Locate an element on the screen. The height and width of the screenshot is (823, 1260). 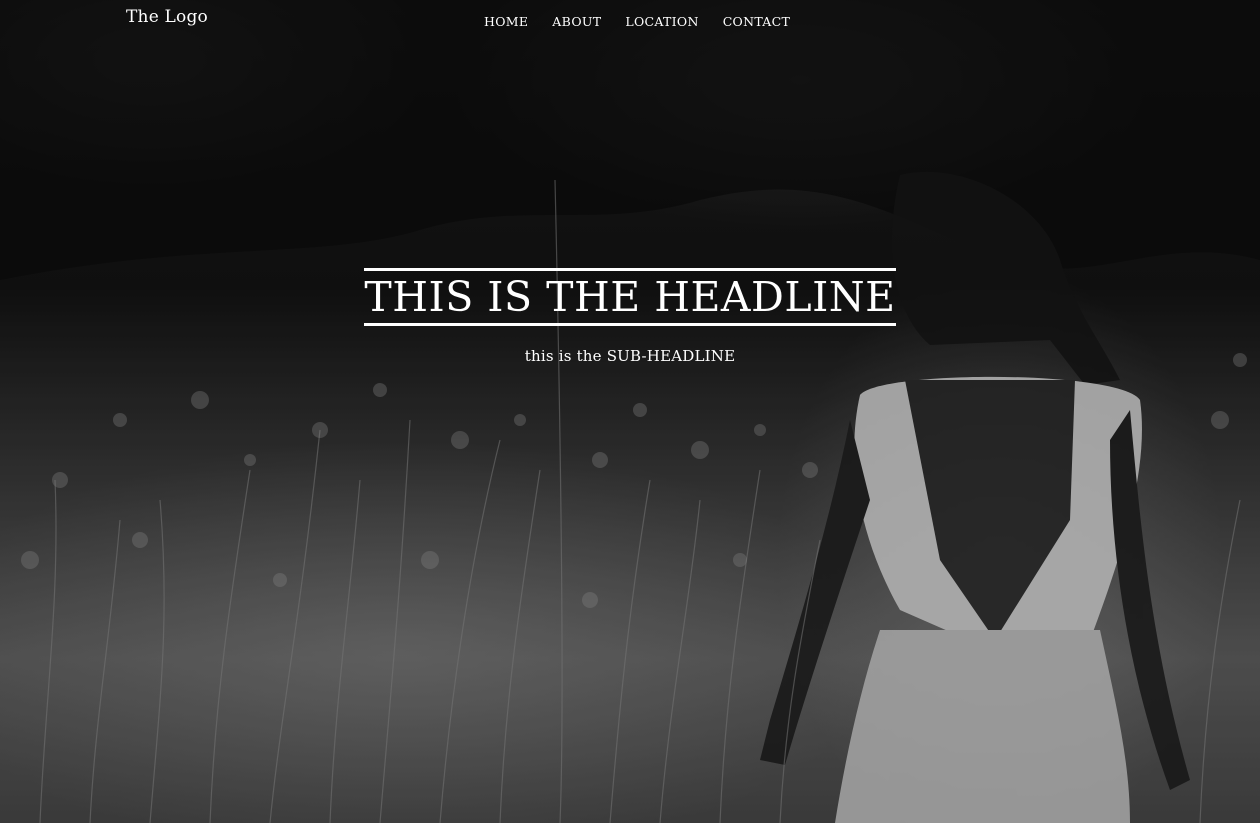
main-navigation: HOME ABOUT LOCATION CONTACT is located at coordinates (637, 20).